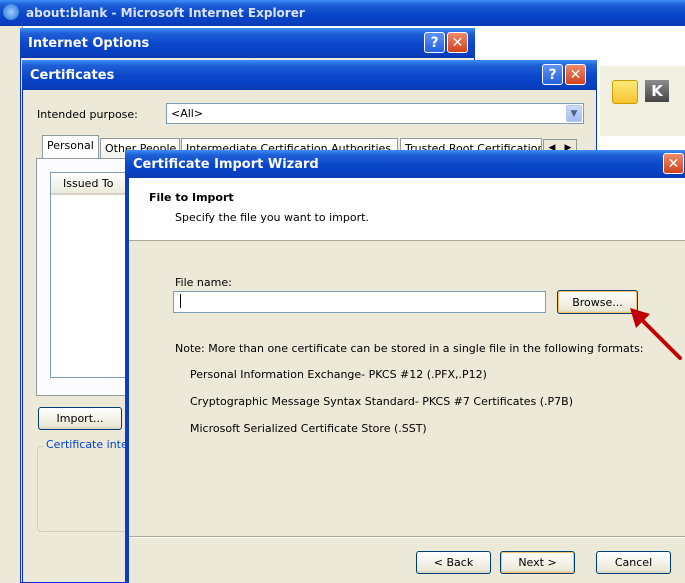 This screenshot has width=685, height=583. What do you see at coordinates (191, 197) in the screenshot?
I see `wizard-heading: File to Import` at bounding box center [191, 197].